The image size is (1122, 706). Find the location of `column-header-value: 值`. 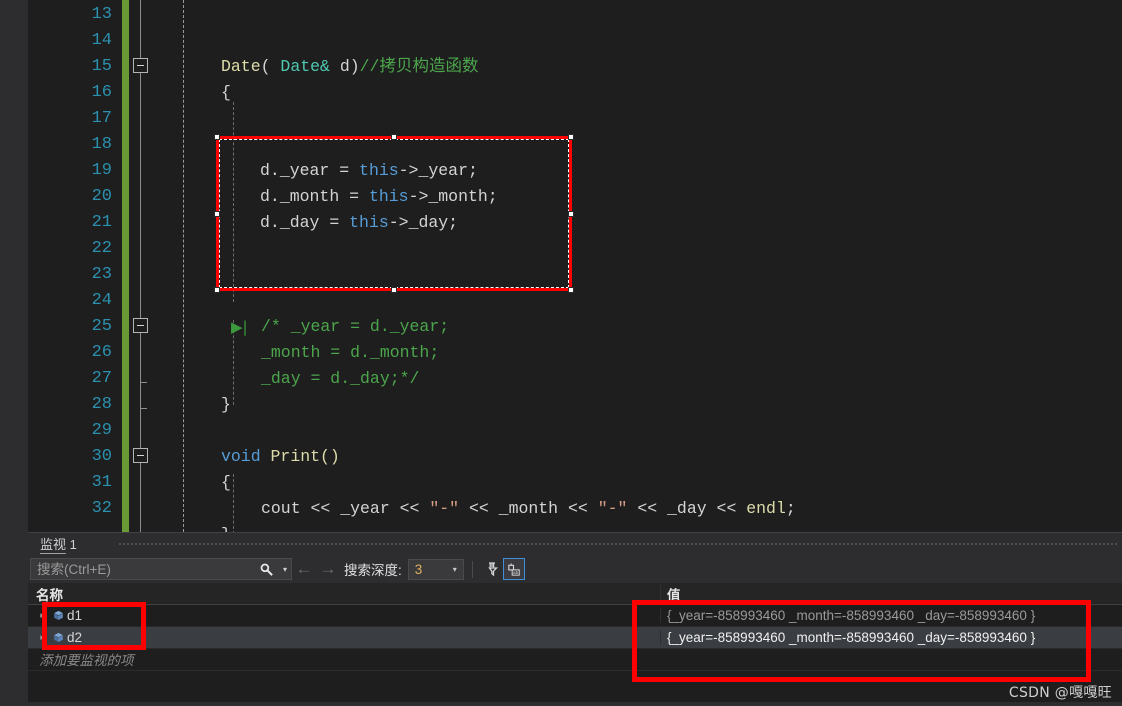

column-header-value: 值 is located at coordinates (891, 593).